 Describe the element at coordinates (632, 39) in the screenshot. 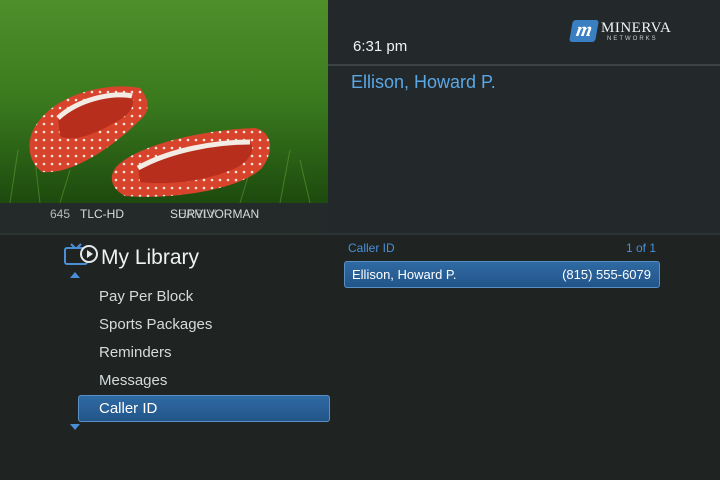

I see `logo-subtitle: NETWORKS` at that location.